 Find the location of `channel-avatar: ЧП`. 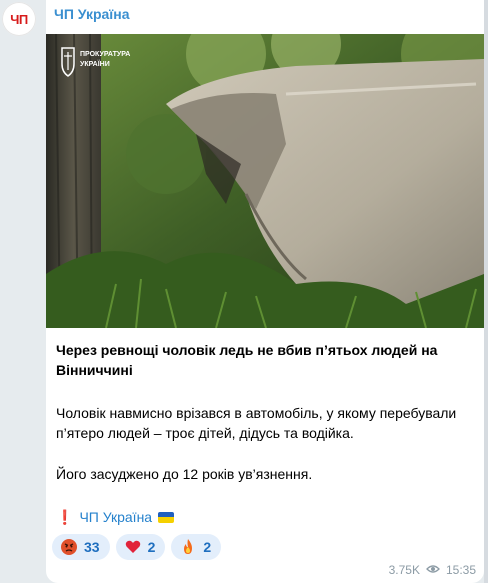

channel-avatar: ЧП is located at coordinates (19, 19).